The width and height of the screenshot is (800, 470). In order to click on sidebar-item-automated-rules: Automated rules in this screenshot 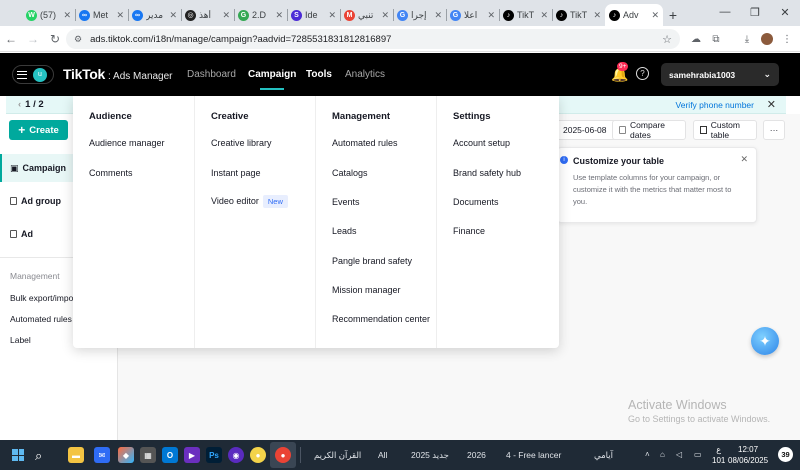, I will do `click(41, 319)`.